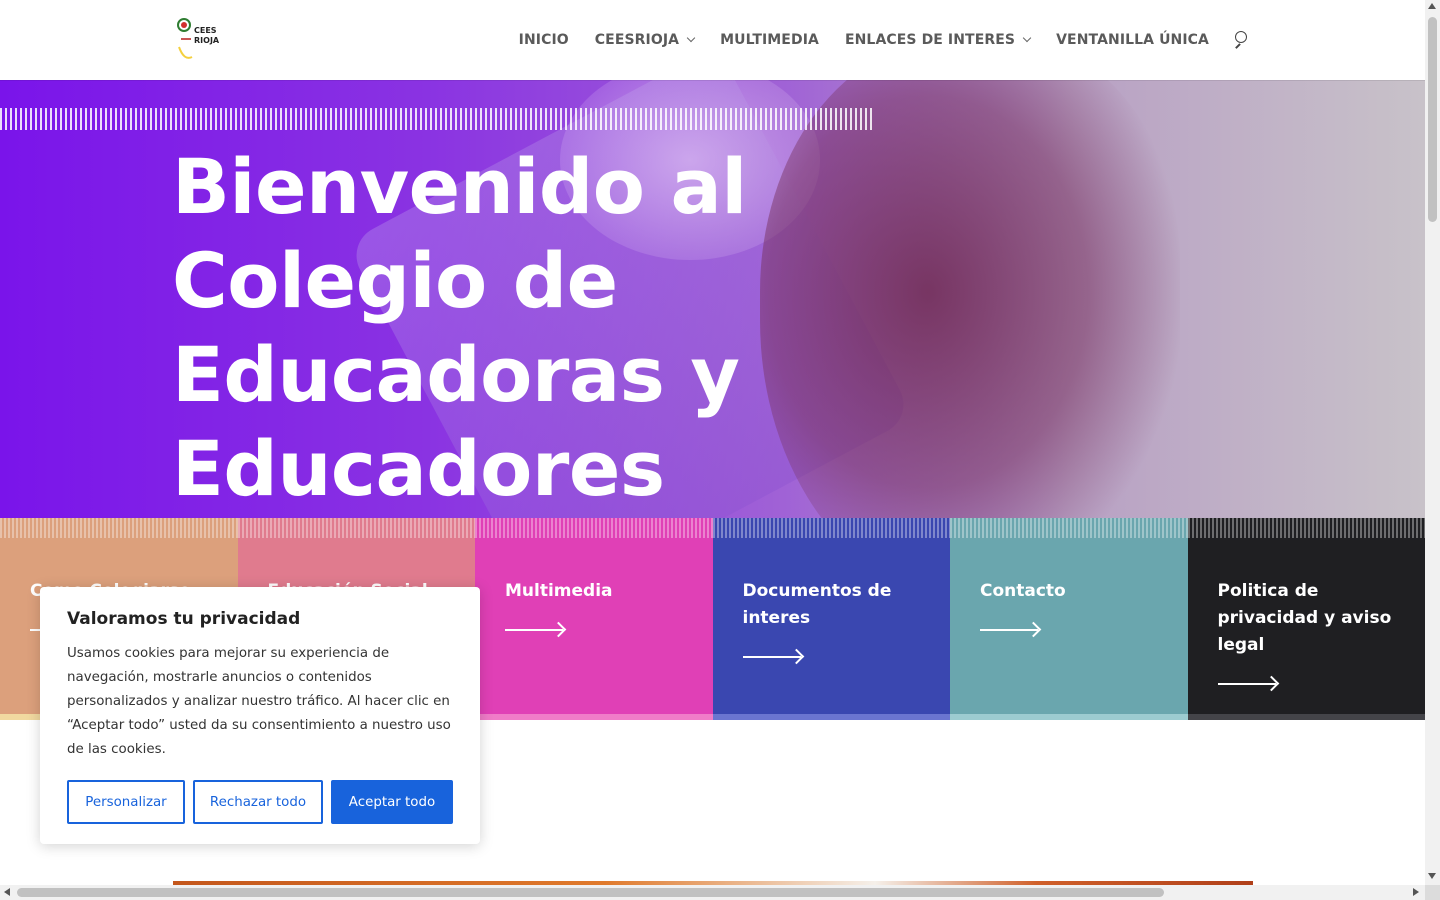 The image size is (1440, 900). I want to click on horizontal-scroll-thumb, so click(590, 892).